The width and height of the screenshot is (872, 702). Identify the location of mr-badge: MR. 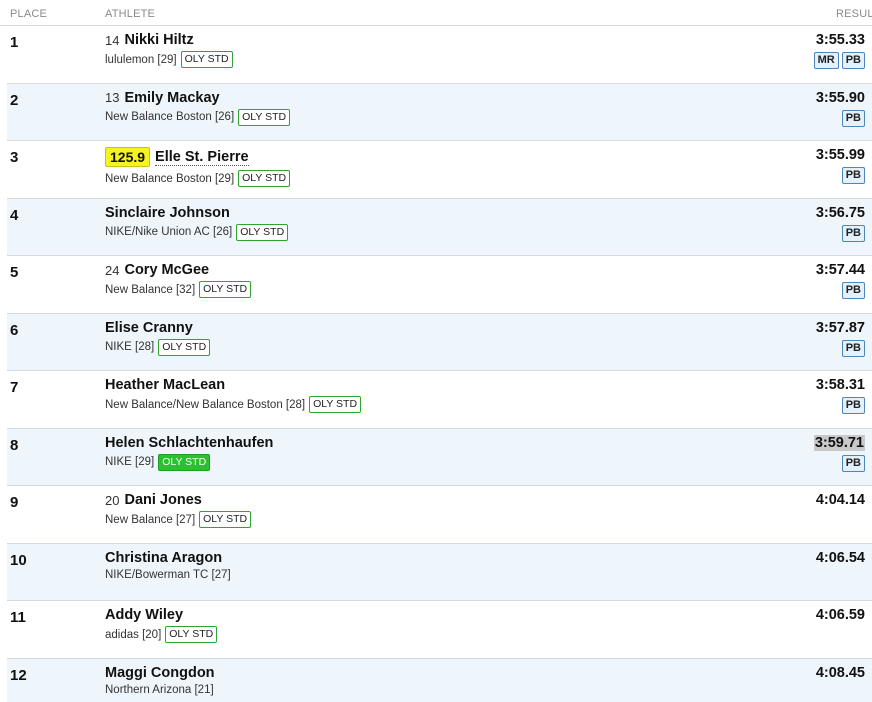
(826, 60).